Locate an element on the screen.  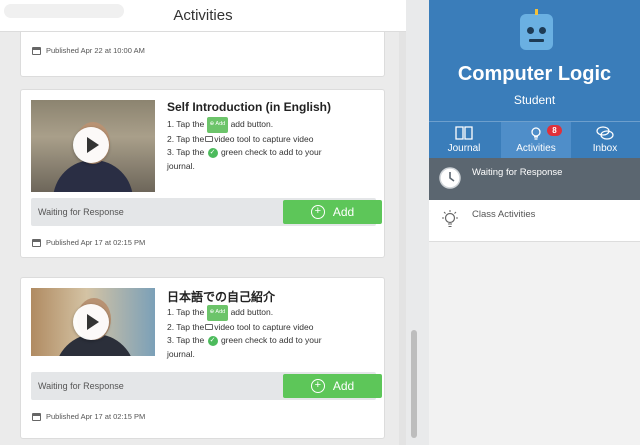
scrollbar-track is located at coordinates (402, 238).